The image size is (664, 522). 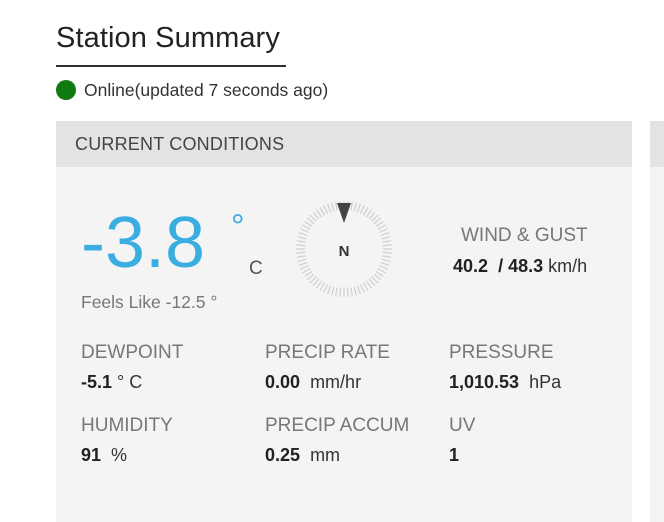 What do you see at coordinates (325, 455) in the screenshot?
I see `precip-accum-unit: mm` at bounding box center [325, 455].